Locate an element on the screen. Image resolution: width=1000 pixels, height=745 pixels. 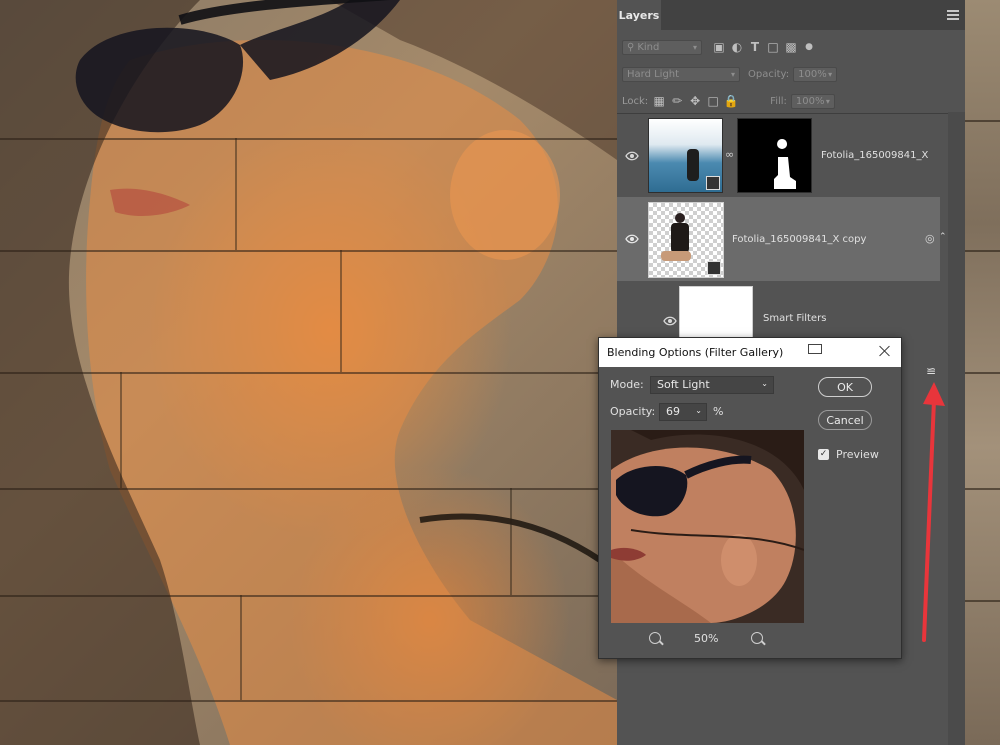
mode-select: Soft Light ⌄ is located at coordinates (712, 385).